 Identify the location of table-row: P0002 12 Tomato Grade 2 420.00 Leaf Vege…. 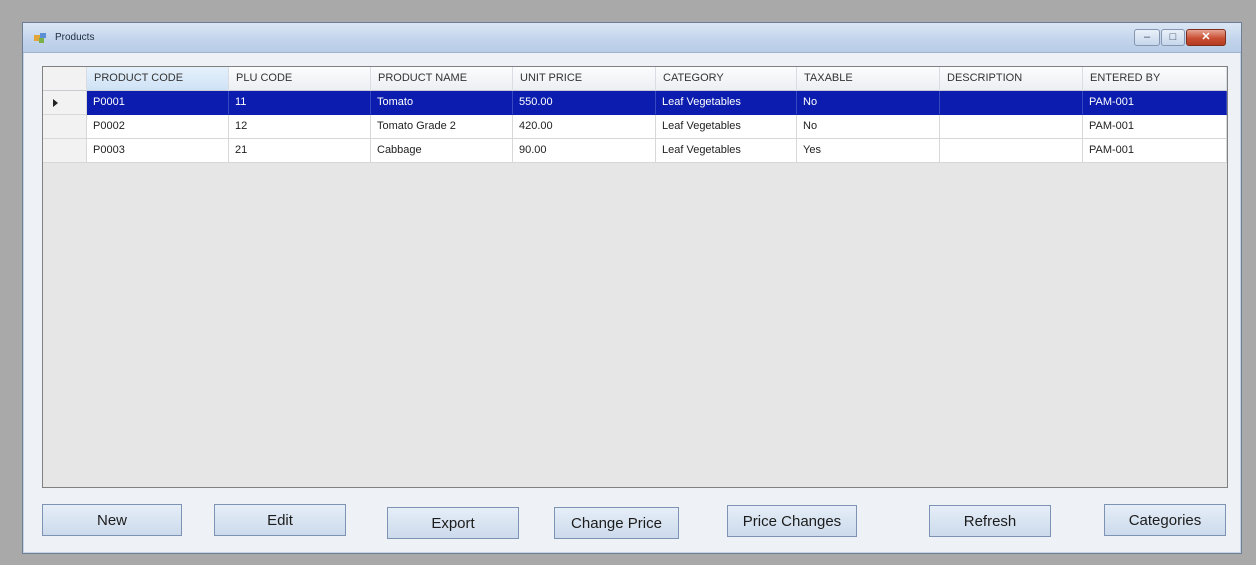
(635, 127).